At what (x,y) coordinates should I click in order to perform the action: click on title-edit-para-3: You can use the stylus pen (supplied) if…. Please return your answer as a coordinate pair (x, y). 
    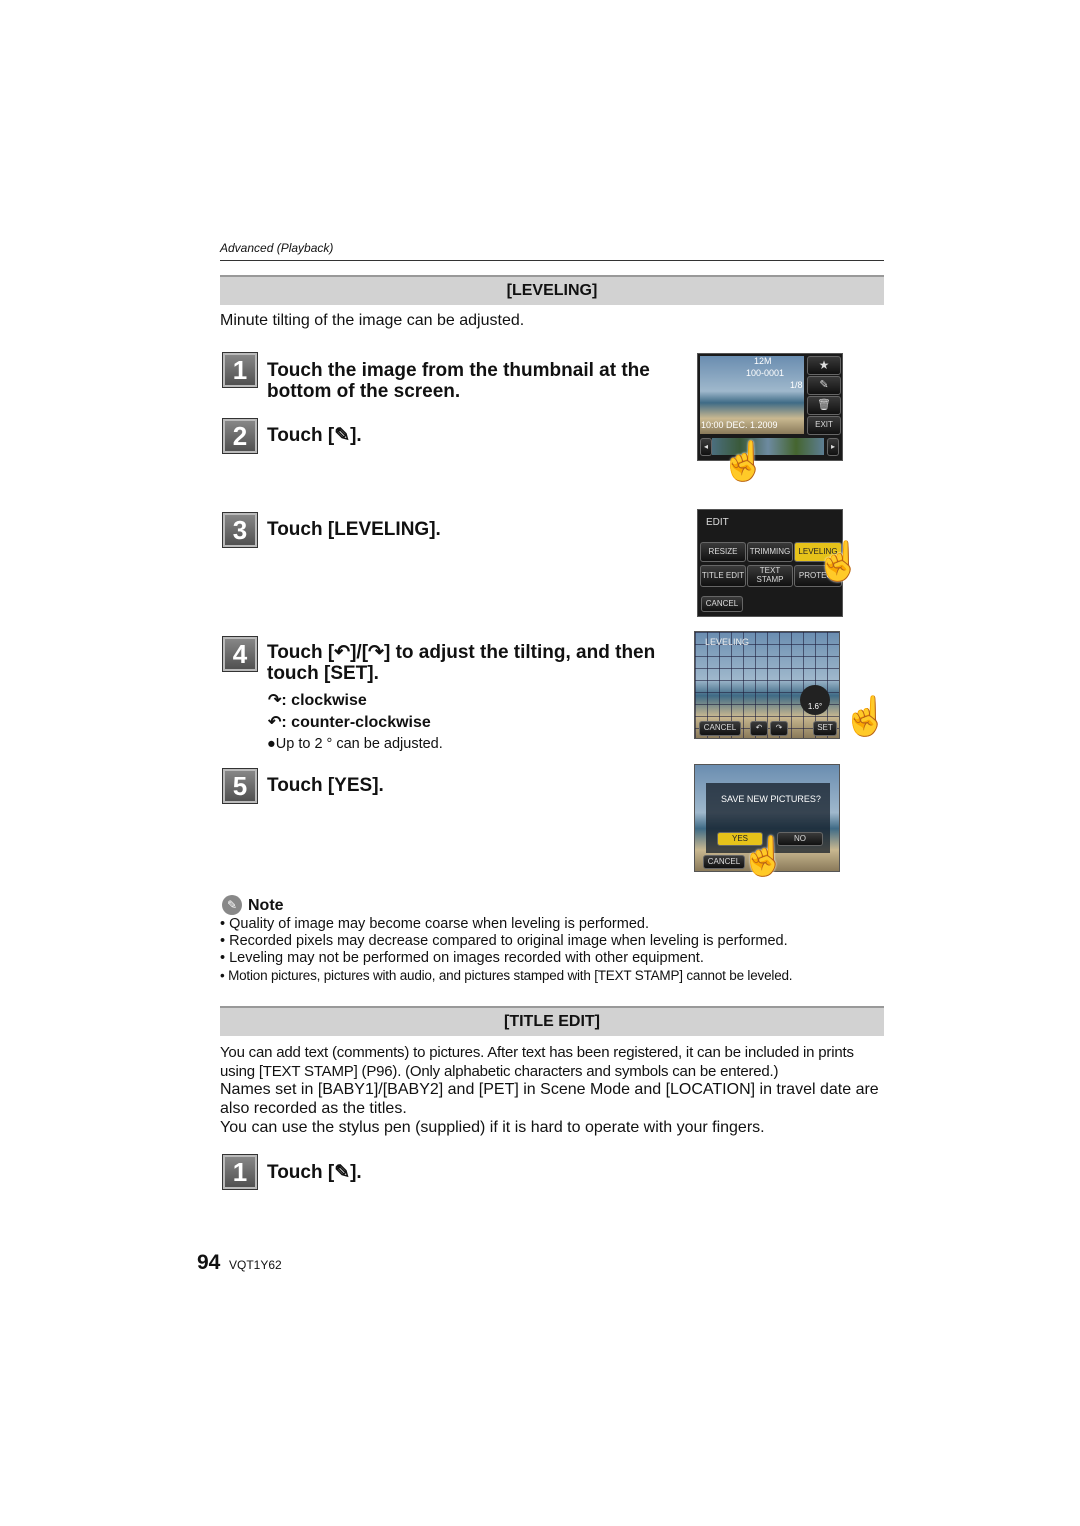
    Looking at the image, I should click on (492, 1127).